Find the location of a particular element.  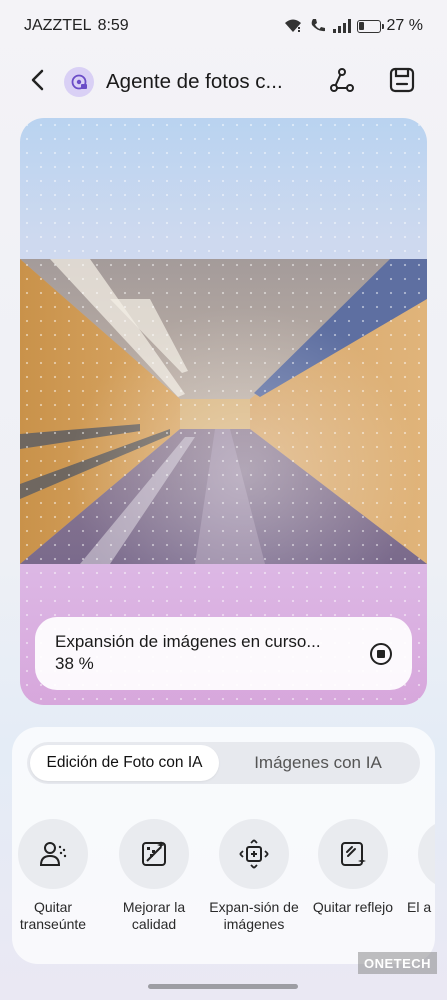

enhance-quality-icon is located at coordinates (154, 854).